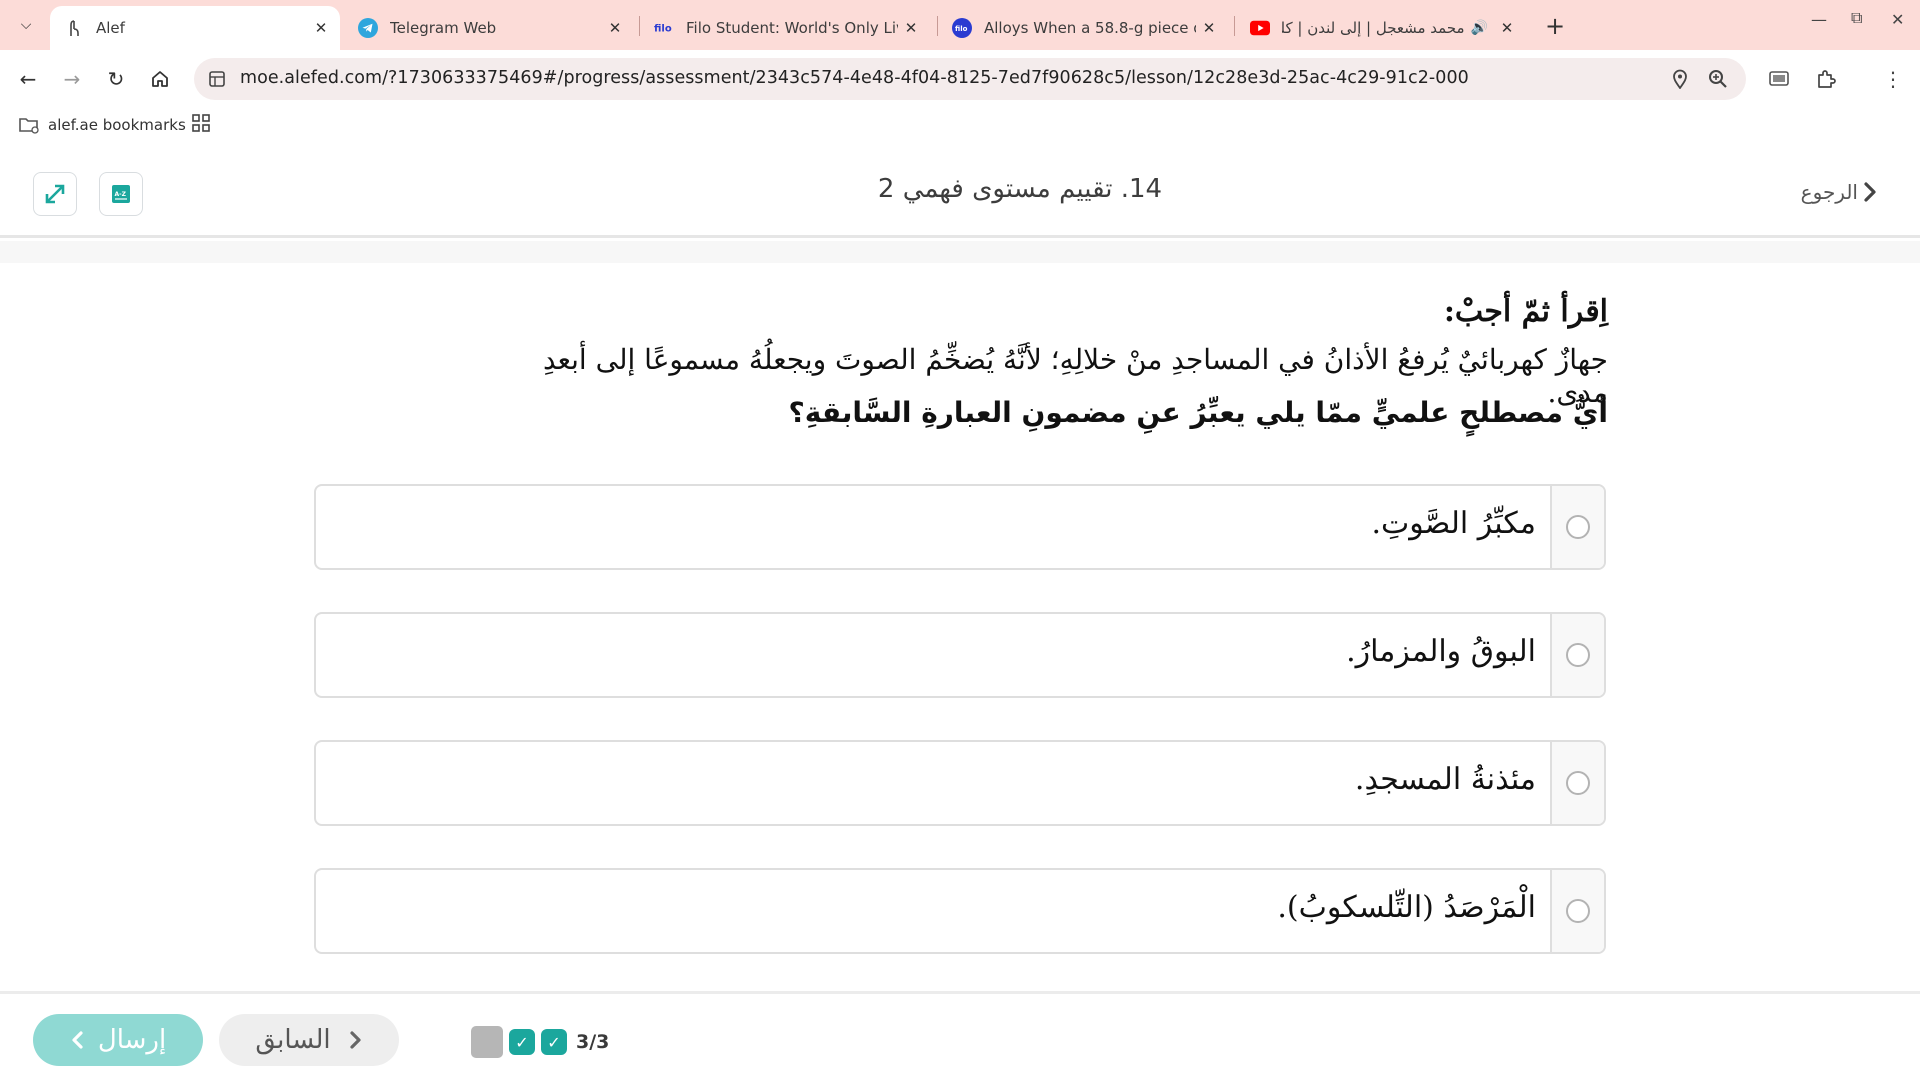  What do you see at coordinates (1090, 28) in the screenshot?
I see `tab-title: Alloys When a 58.8-g piece of h` at bounding box center [1090, 28].